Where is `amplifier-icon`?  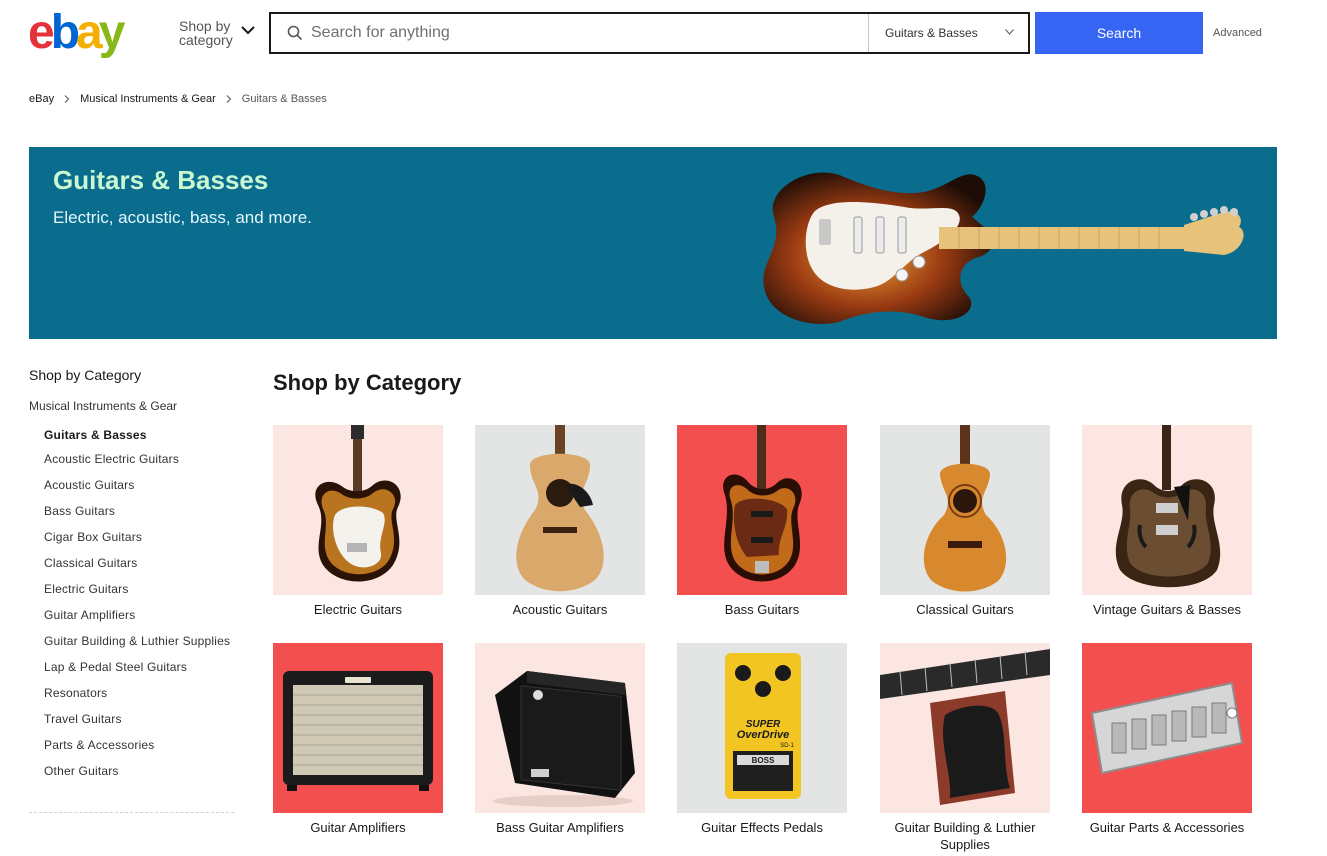
amplifier-icon is located at coordinates (358, 728).